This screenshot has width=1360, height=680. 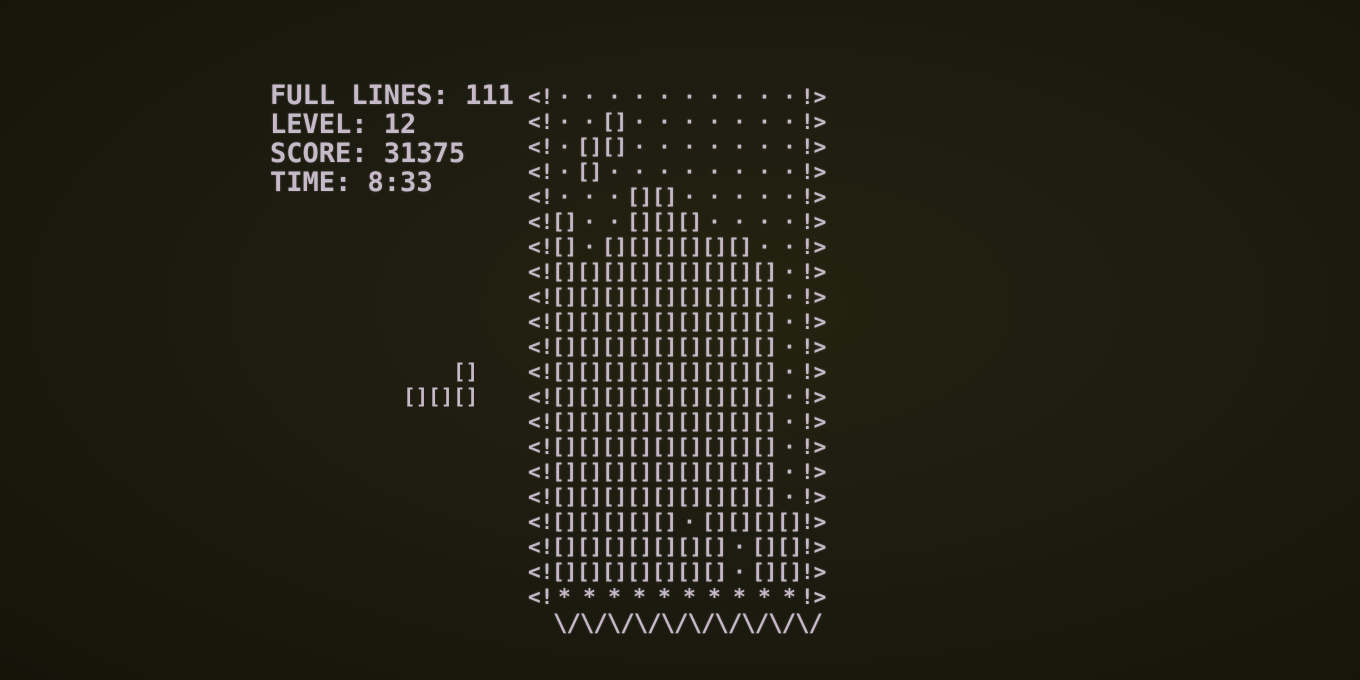 I want to click on full-lines-stat: FULL LINES: 111, so click(x=392, y=95).